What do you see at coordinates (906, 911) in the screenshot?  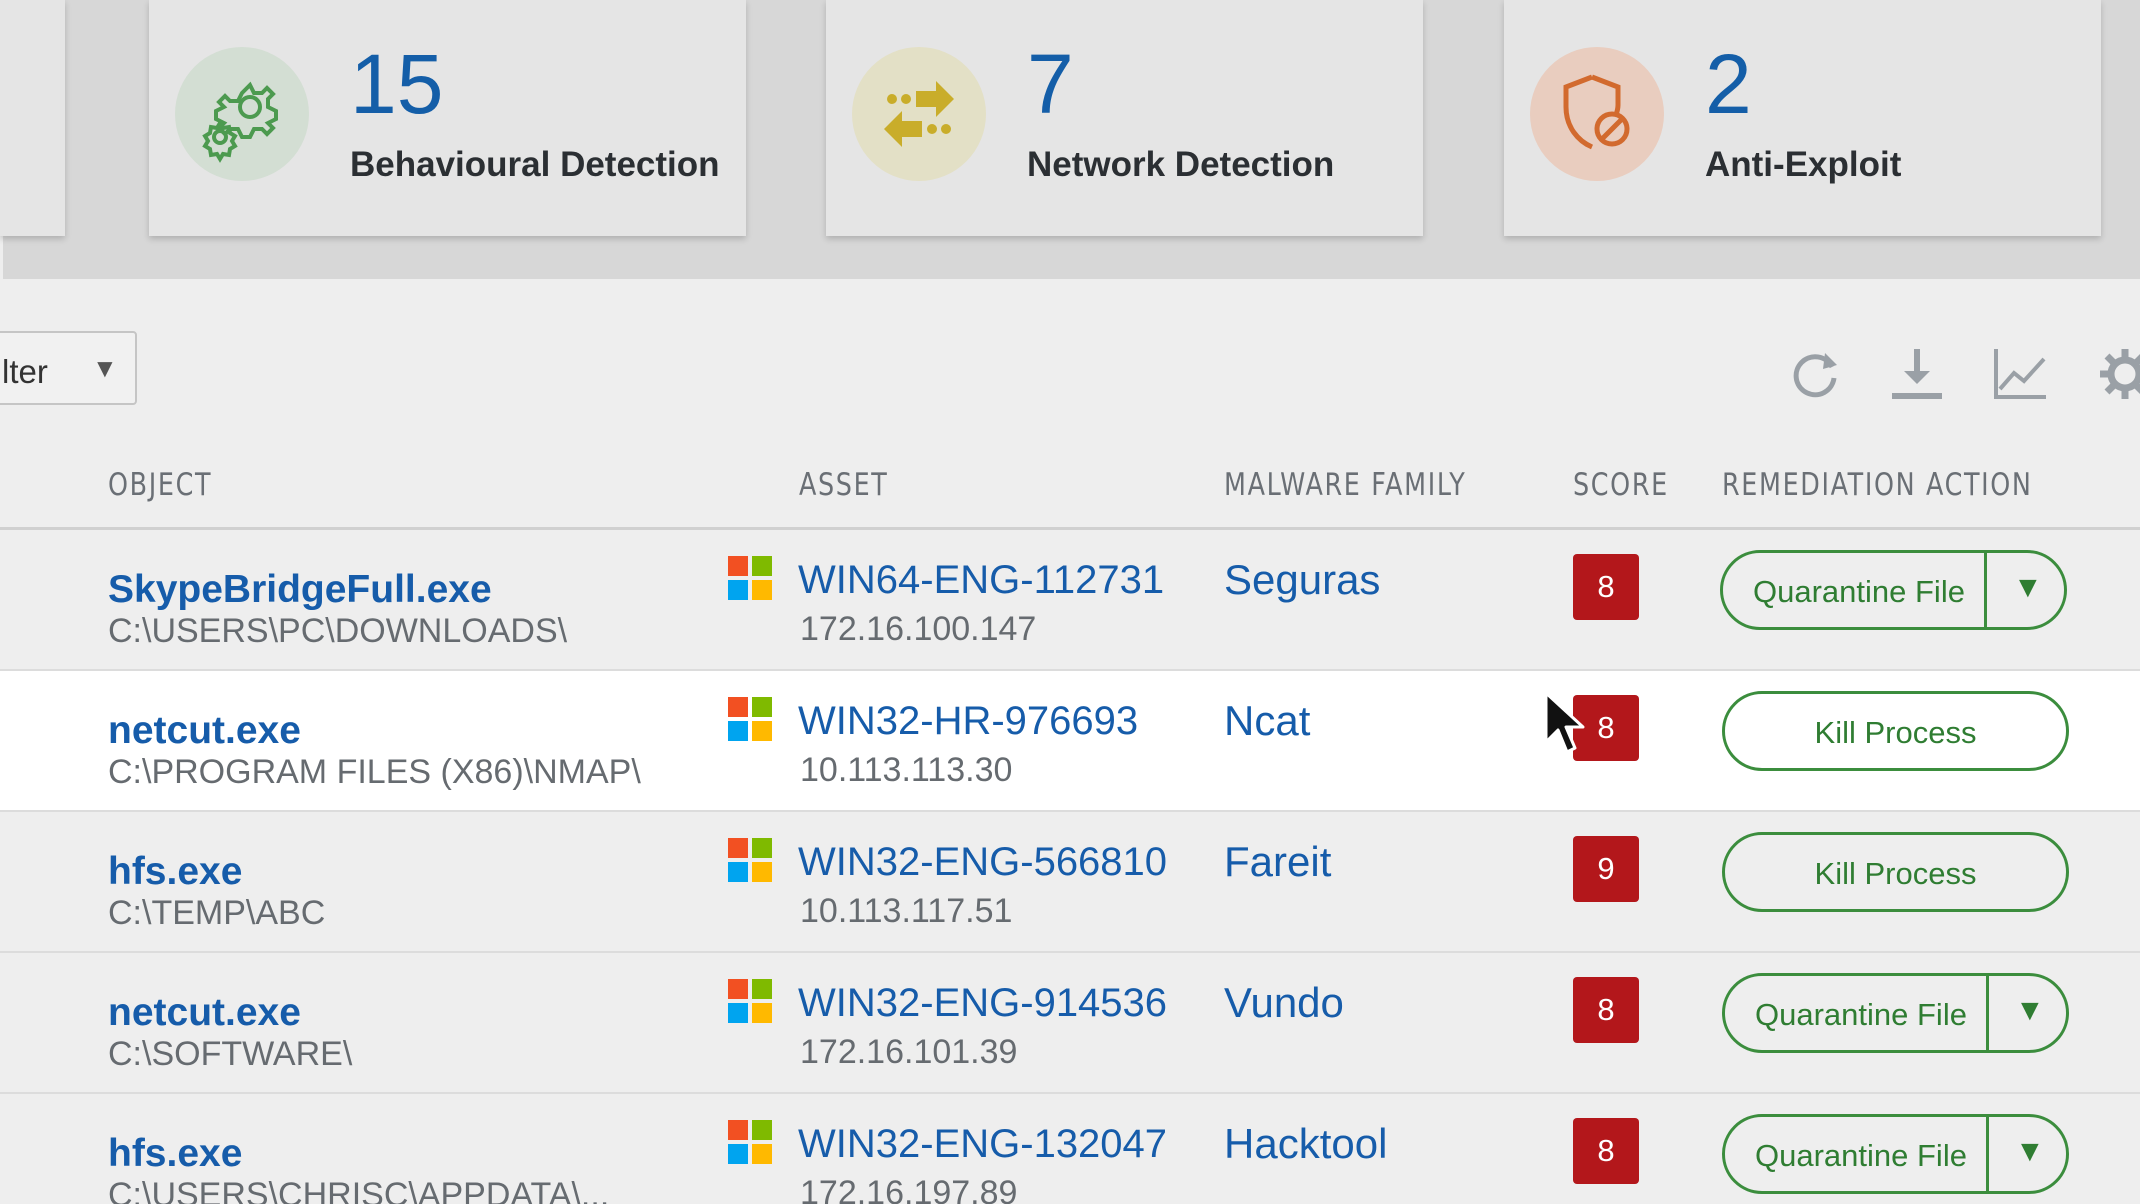 I see `asset-ip: 10.113.117.51` at bounding box center [906, 911].